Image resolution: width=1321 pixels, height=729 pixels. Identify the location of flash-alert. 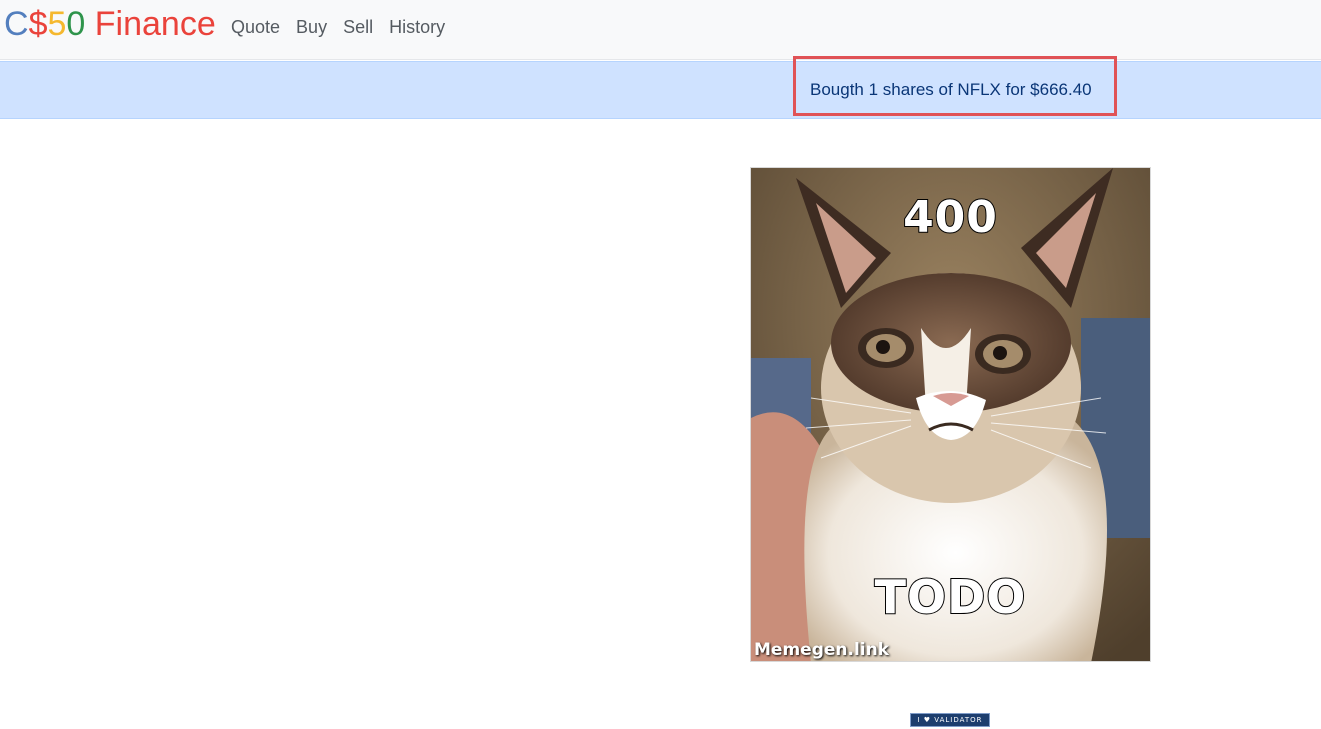
(660, 90).